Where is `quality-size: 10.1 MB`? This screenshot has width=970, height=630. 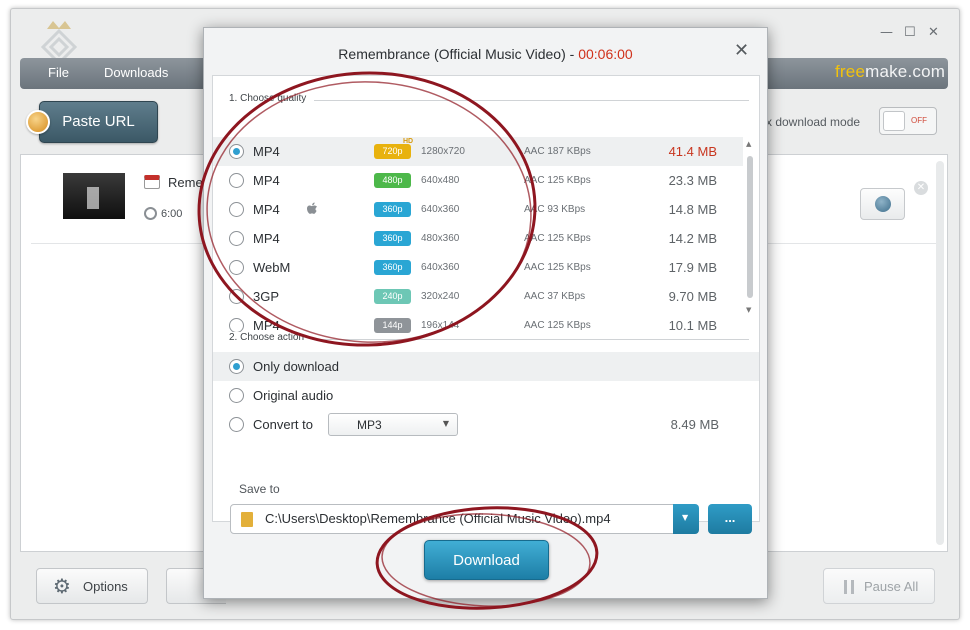 quality-size: 10.1 MB is located at coordinates (692, 325).